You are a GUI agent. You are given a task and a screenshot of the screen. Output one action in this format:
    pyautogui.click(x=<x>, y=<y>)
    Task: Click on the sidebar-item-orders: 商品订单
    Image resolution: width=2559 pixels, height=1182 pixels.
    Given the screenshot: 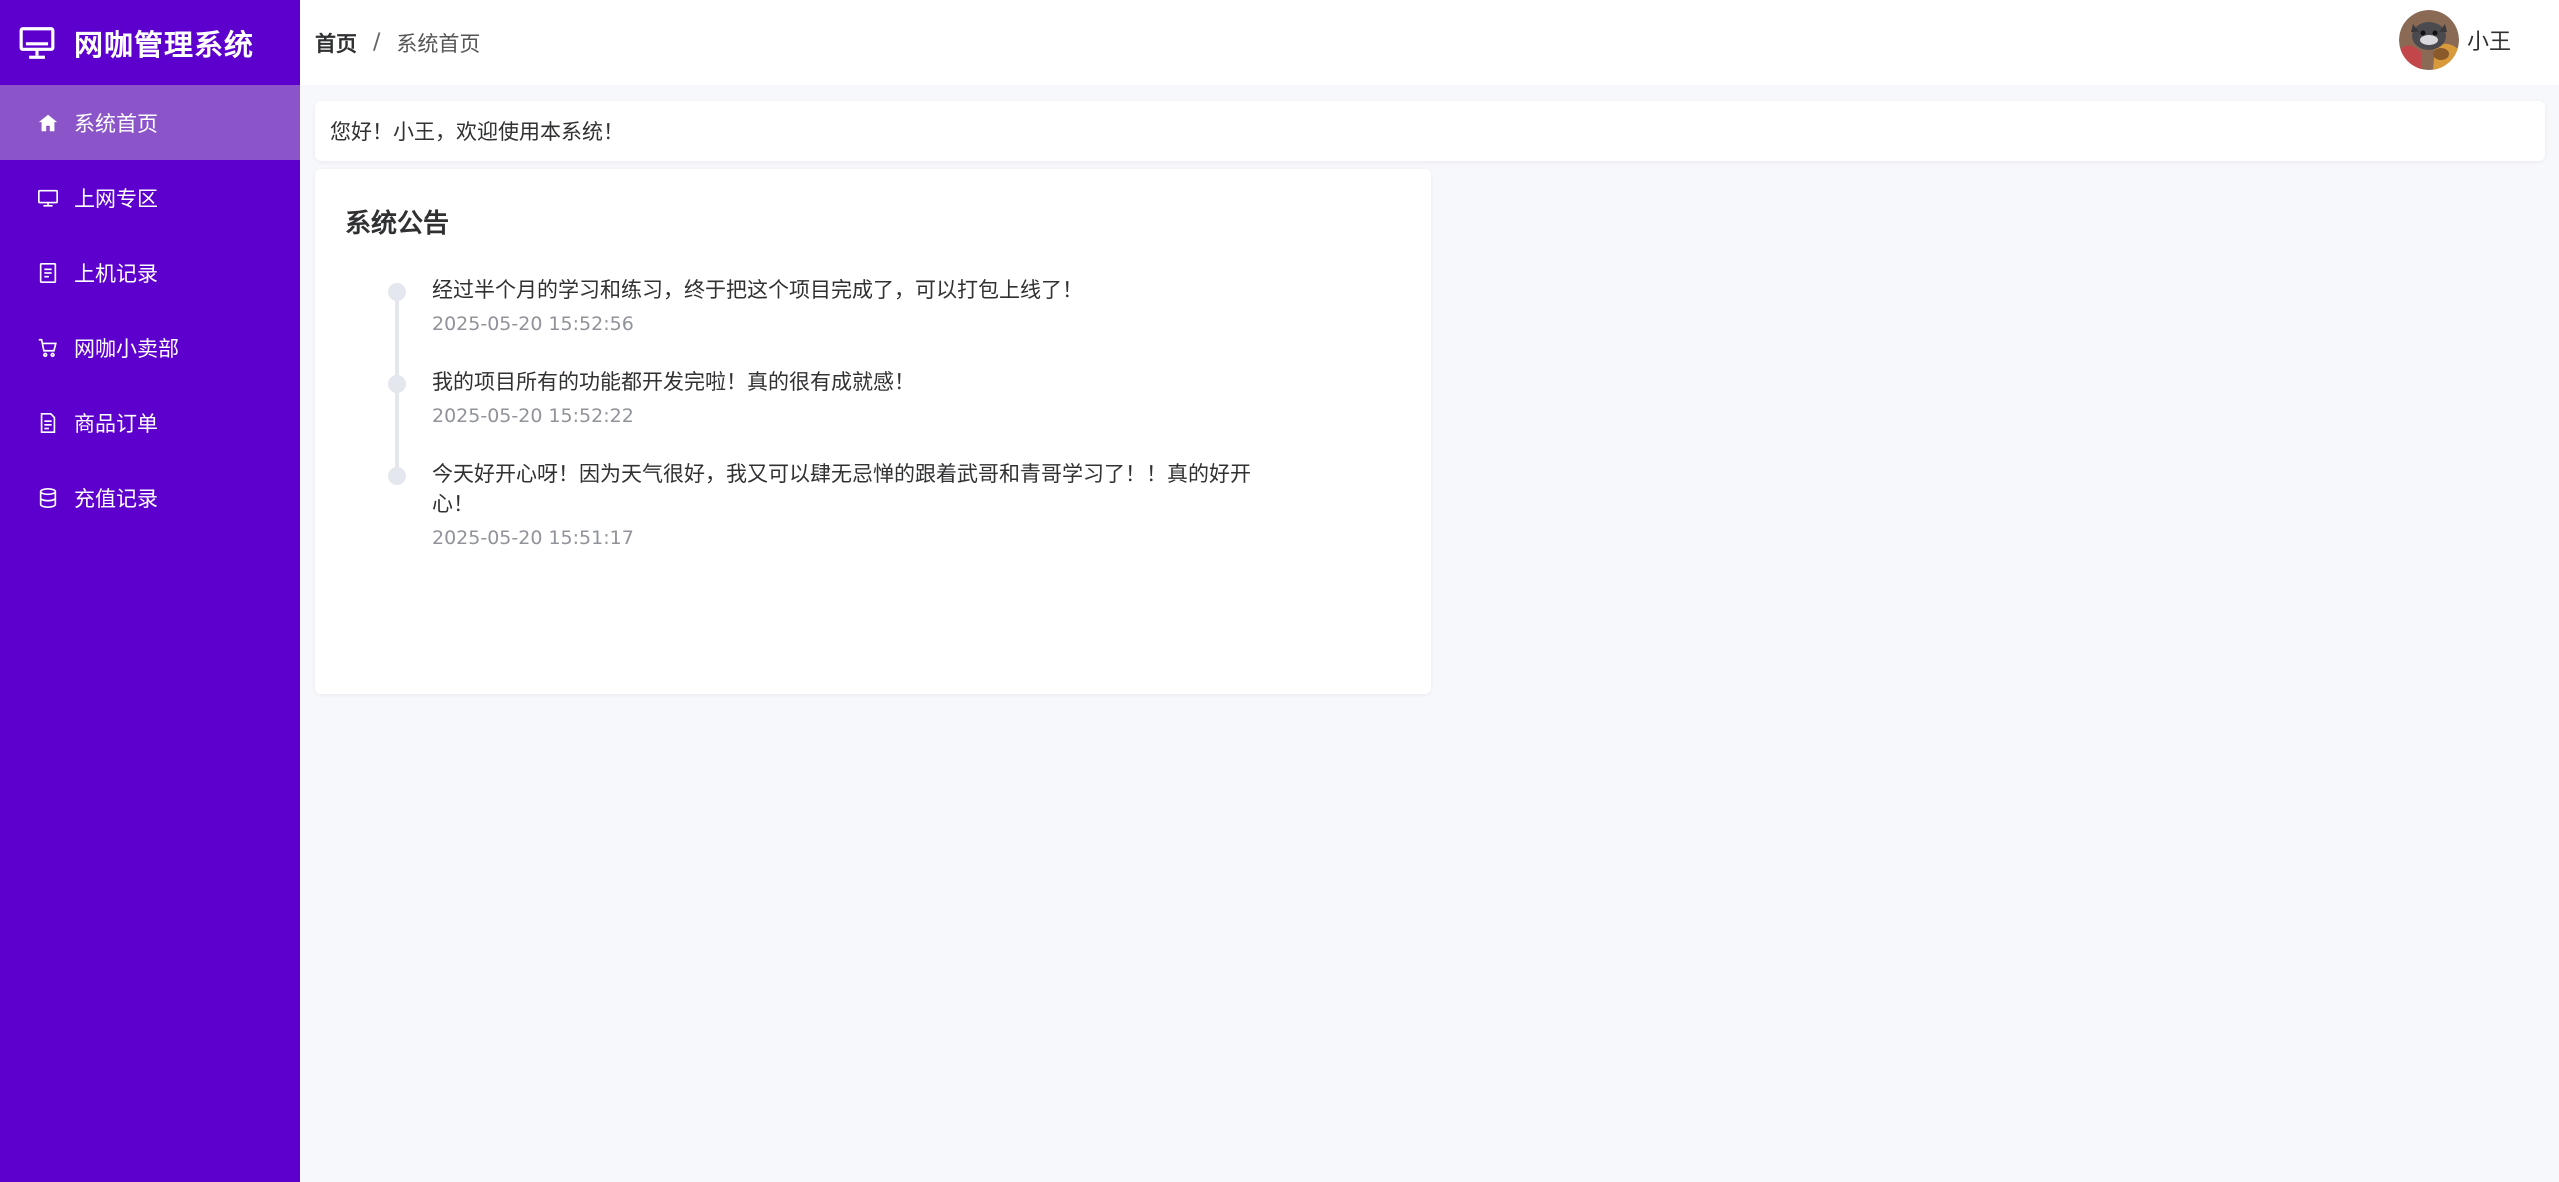 What is the action you would take?
    pyautogui.click(x=150, y=422)
    